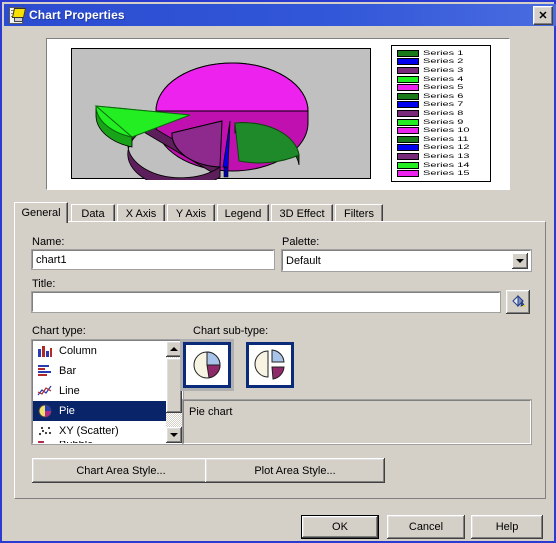 Image resolution: width=556 pixels, height=543 pixels. I want to click on plot-area, so click(221, 114).